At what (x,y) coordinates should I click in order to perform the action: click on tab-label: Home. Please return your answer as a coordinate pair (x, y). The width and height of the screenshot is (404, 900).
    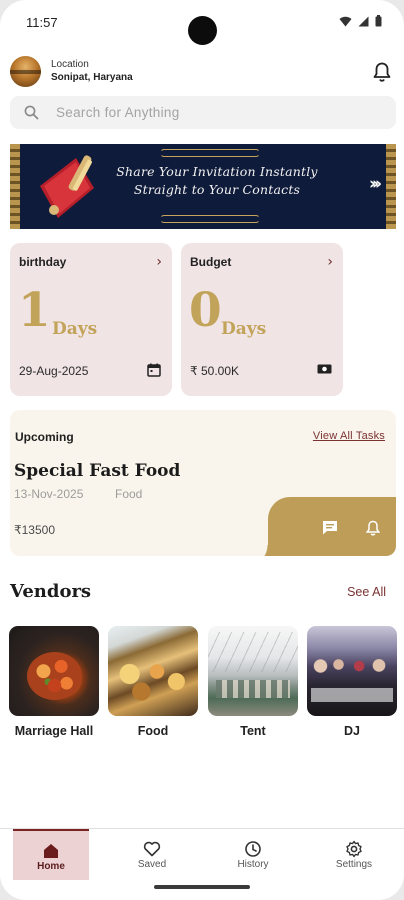
    Looking at the image, I should click on (51, 866).